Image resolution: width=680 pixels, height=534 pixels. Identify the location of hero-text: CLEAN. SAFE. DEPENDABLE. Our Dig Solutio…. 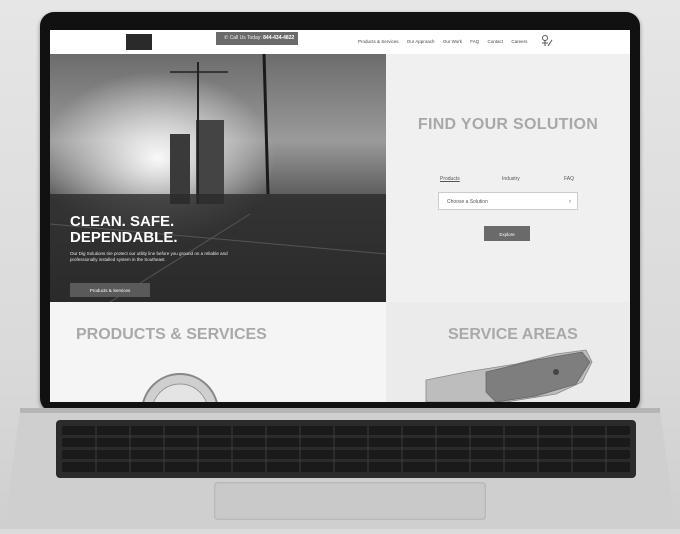
(160, 238).